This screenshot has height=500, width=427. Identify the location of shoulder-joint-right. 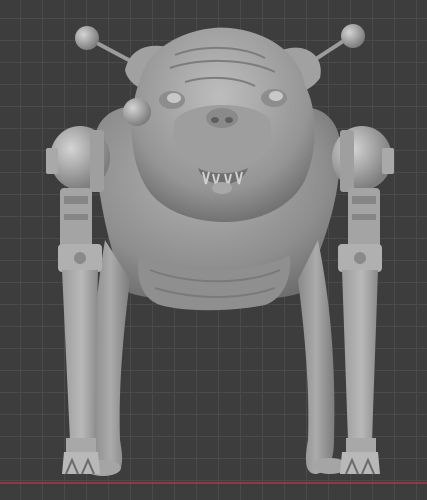
(363, 159).